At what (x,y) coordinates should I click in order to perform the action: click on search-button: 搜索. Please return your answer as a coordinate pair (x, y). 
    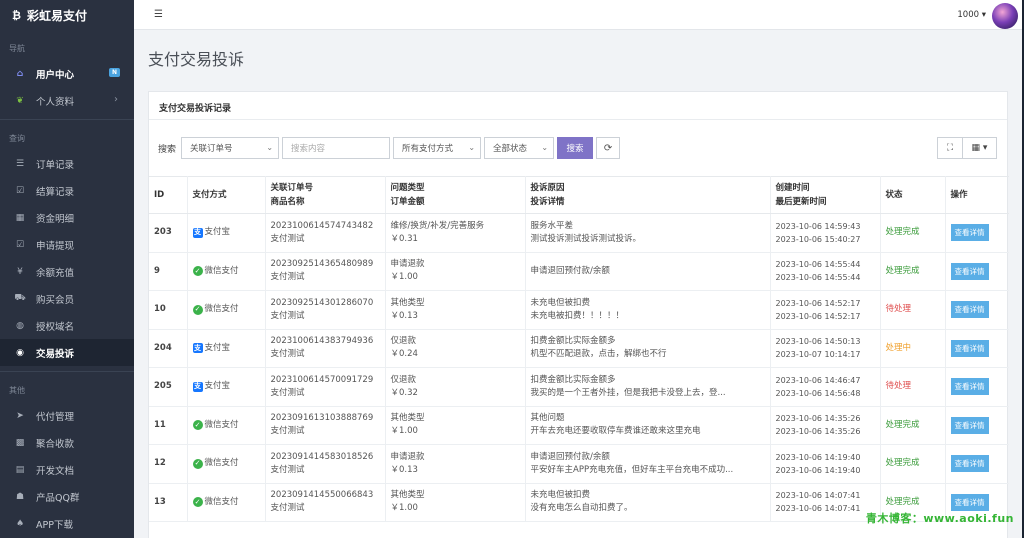
    Looking at the image, I should click on (575, 148).